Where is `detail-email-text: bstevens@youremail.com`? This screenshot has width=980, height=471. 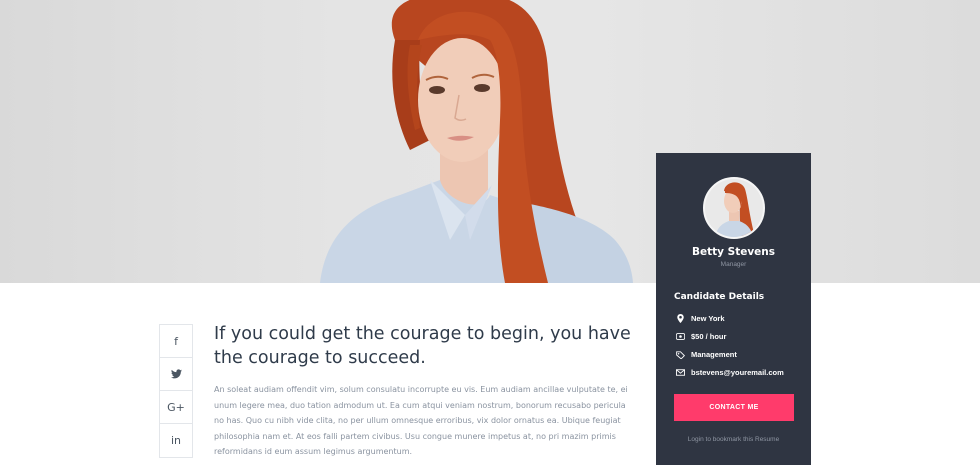 detail-email-text: bstevens@youremail.com is located at coordinates (737, 372).